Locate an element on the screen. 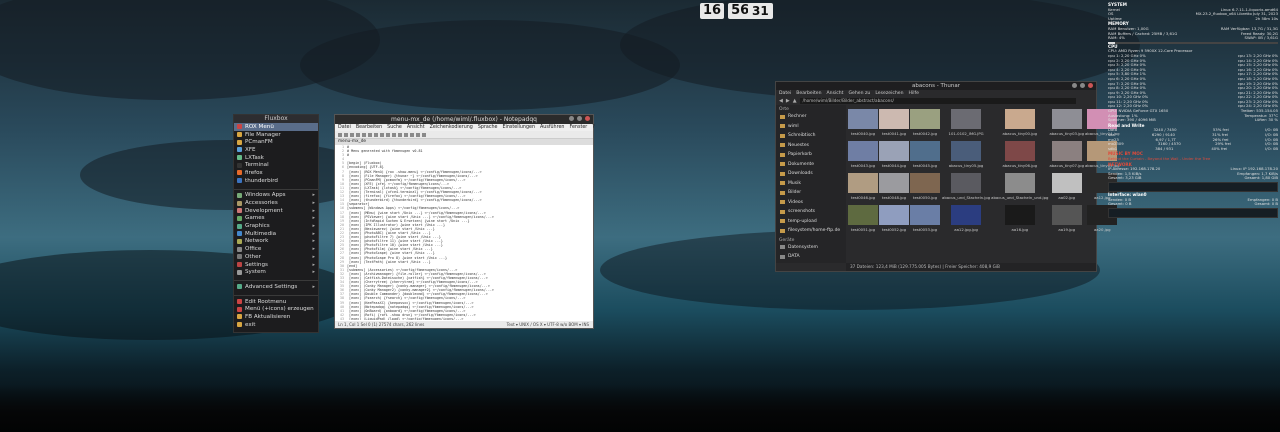 The height and width of the screenshot is (432, 1280). menu-item-windows-apps: Windows Apps ▸ is located at coordinates (276, 196).